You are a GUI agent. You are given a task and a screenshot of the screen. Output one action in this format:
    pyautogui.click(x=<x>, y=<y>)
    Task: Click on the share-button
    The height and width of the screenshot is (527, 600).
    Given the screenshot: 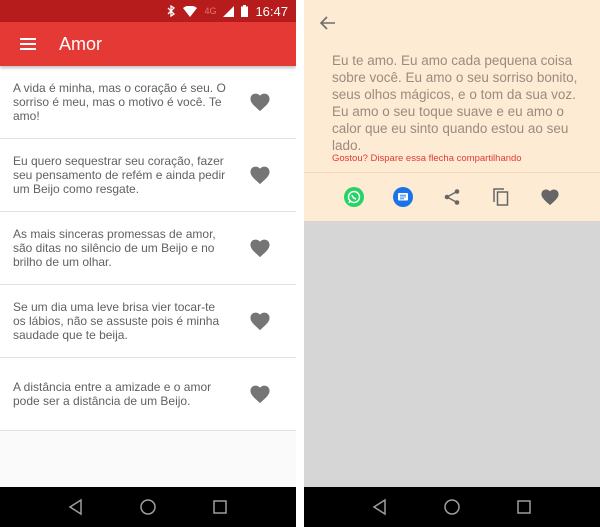 What is the action you would take?
    pyautogui.click(x=452, y=197)
    